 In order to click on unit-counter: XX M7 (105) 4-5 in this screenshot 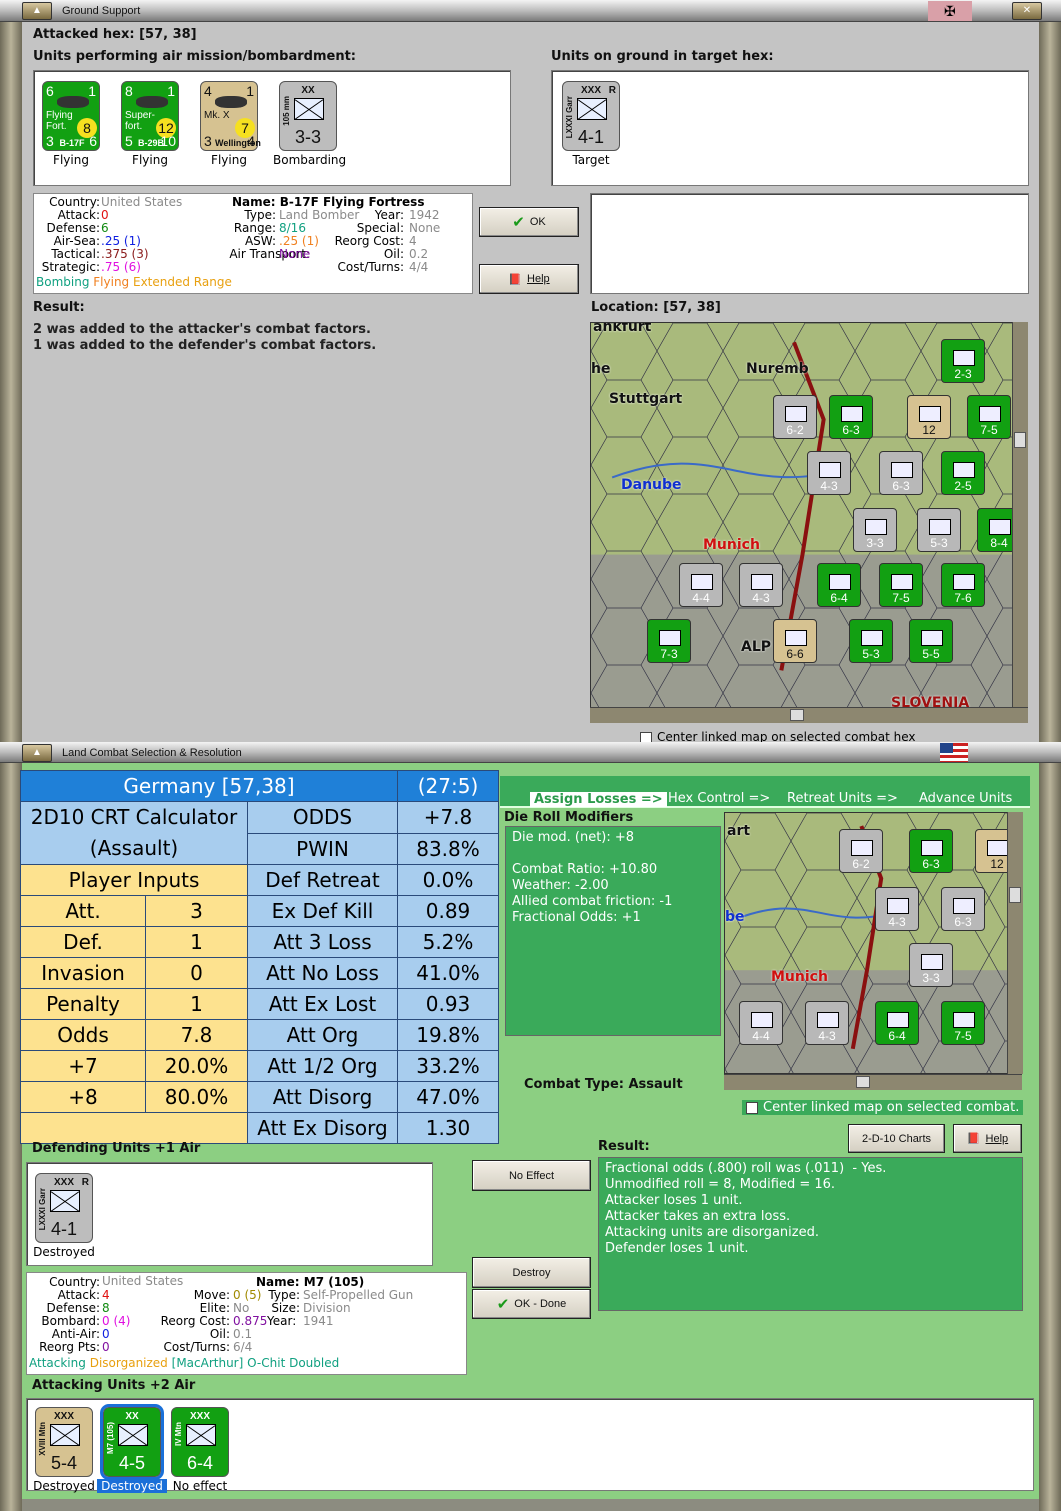, I will do `click(132, 1442)`.